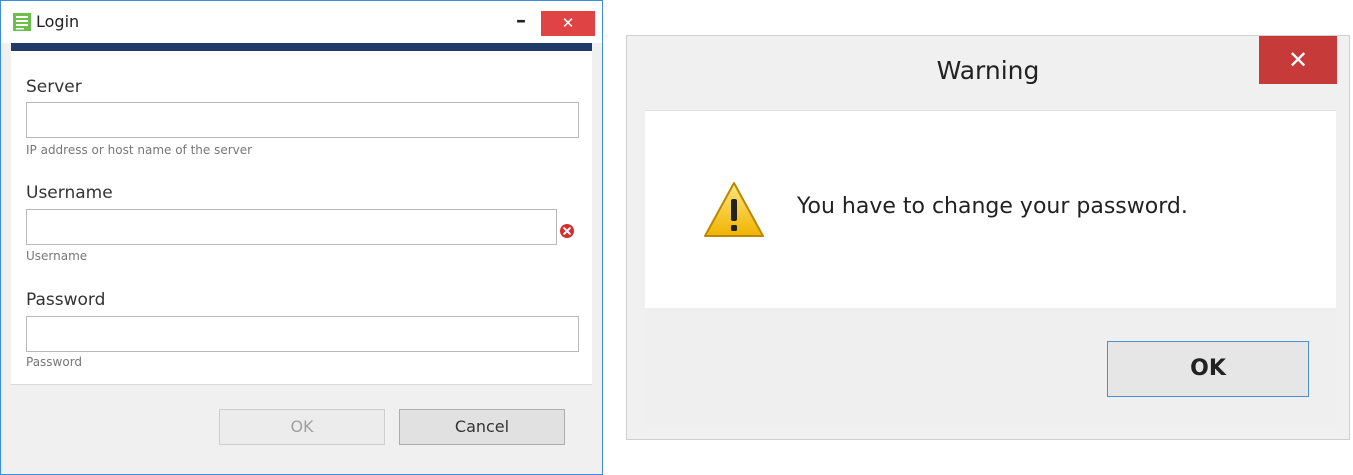 This screenshot has width=1353, height=475. What do you see at coordinates (302, 120) in the screenshot?
I see `server-input` at bounding box center [302, 120].